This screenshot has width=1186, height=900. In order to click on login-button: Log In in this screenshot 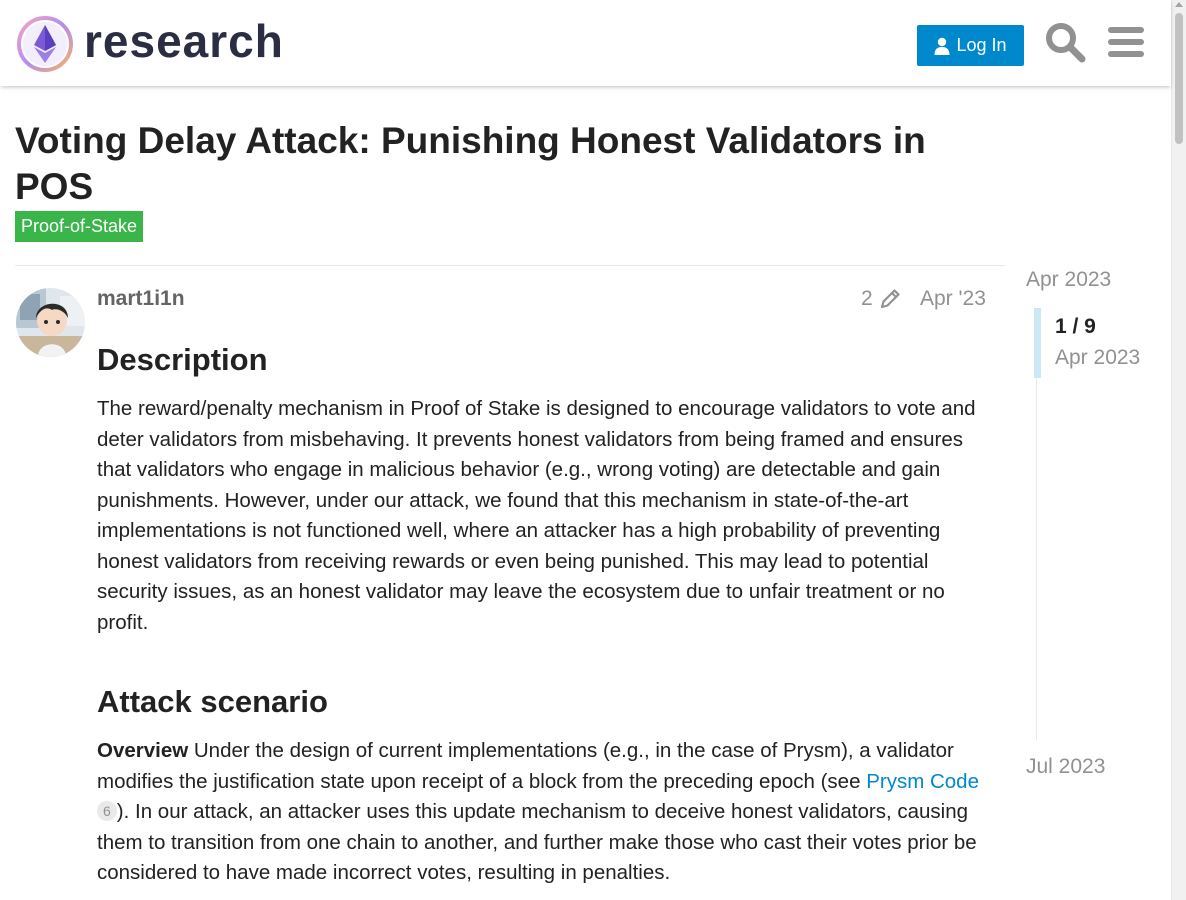, I will do `click(970, 45)`.